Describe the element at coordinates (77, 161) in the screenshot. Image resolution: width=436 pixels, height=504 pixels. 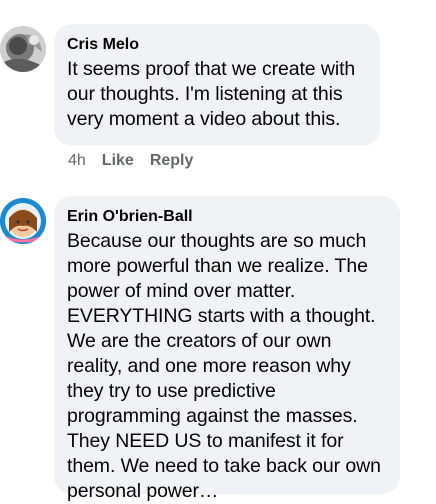
I see `comment-timestamp: 4h` at that location.